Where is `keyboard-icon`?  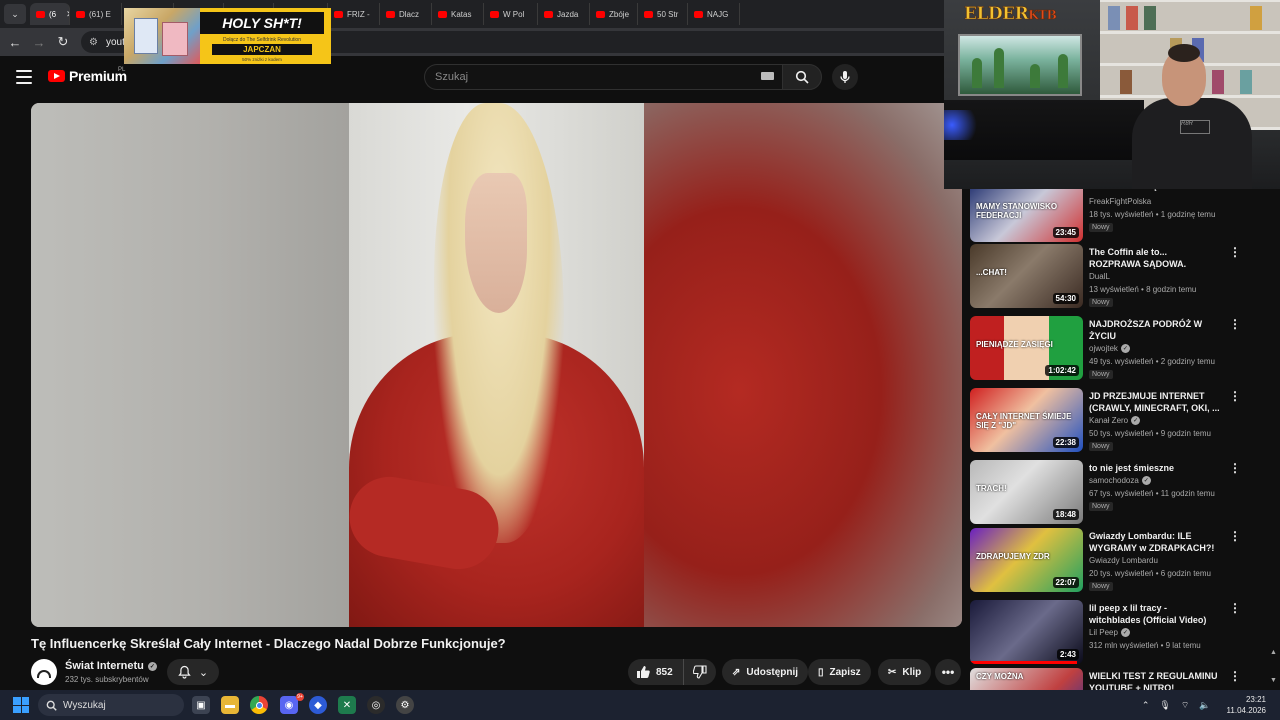
keyboard-icon is located at coordinates (767, 76).